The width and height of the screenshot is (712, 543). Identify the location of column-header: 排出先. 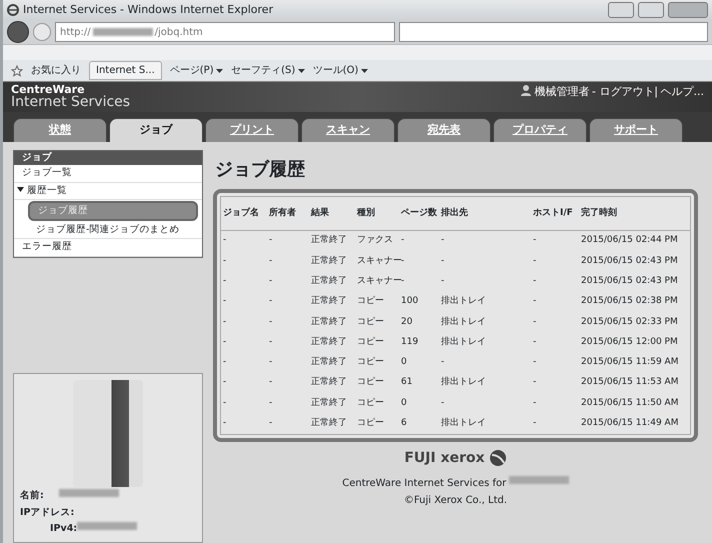
(455, 213).